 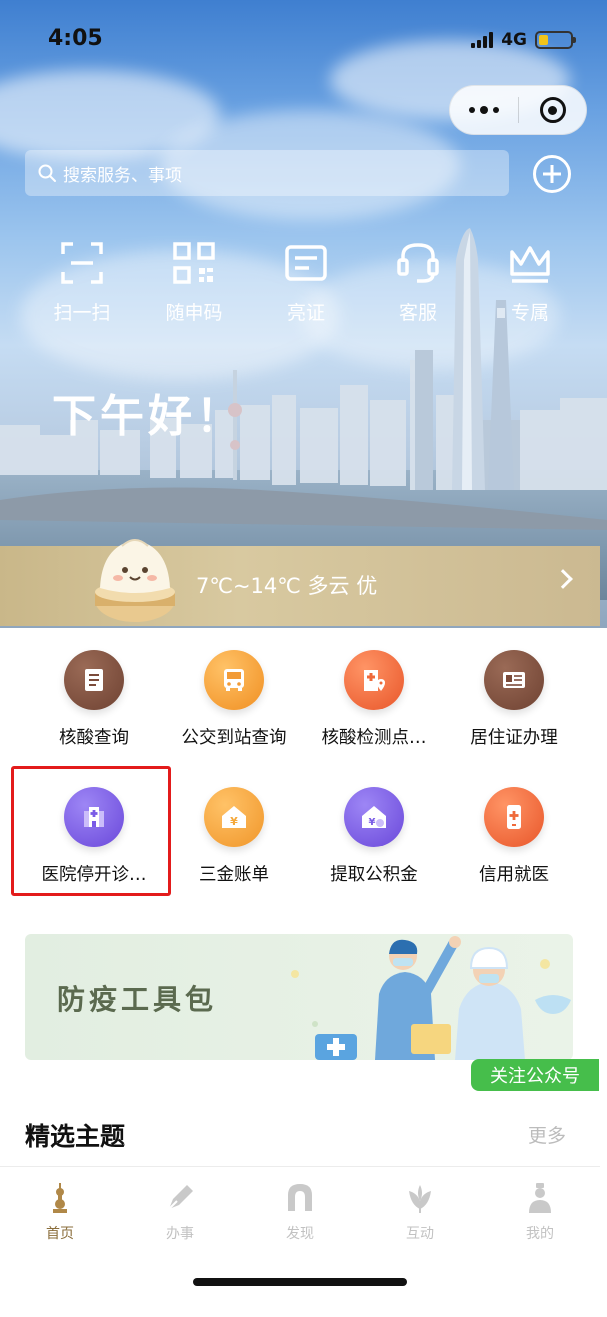 I want to click on target-icon, so click(x=552, y=110).